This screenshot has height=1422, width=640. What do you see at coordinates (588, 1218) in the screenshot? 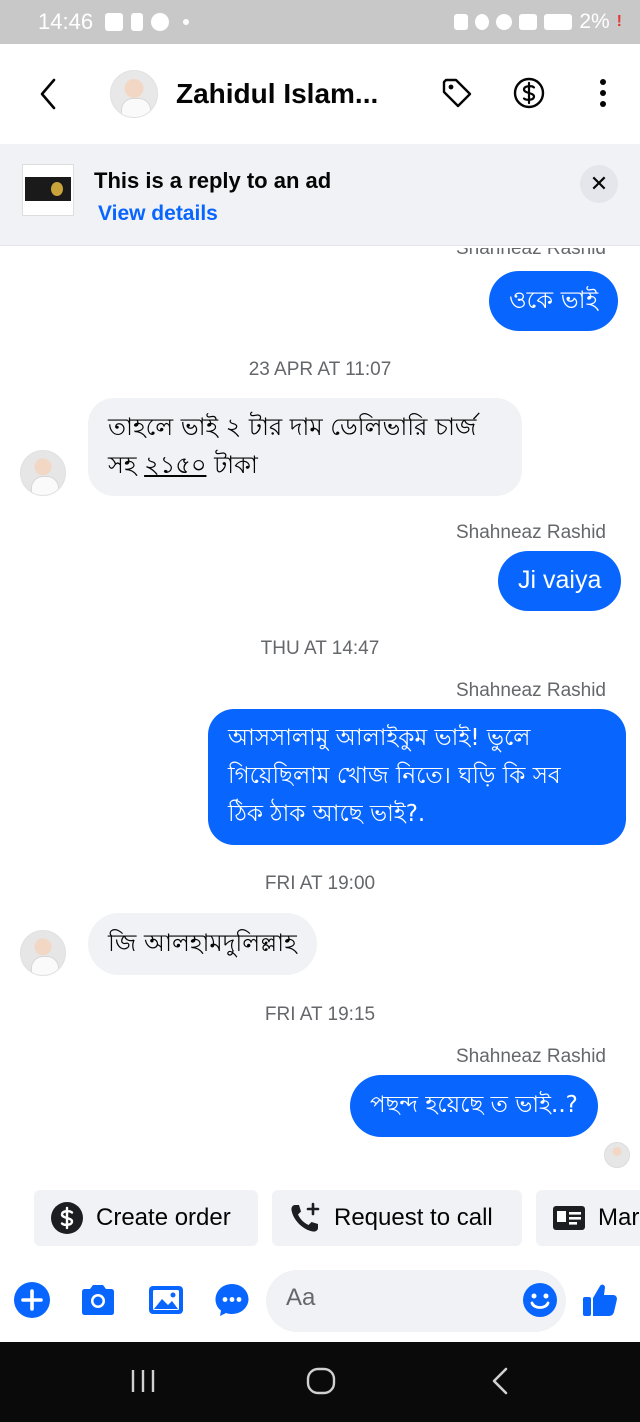
I see `mark-chip: Mar` at bounding box center [588, 1218].